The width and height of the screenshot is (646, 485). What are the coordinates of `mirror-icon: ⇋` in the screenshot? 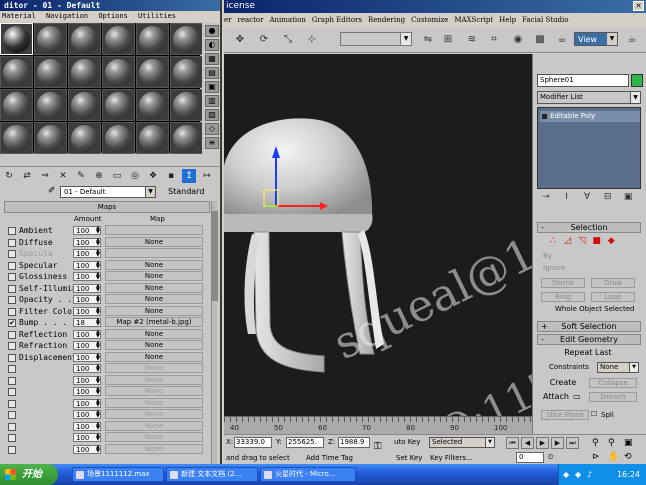 It's located at (428, 40).